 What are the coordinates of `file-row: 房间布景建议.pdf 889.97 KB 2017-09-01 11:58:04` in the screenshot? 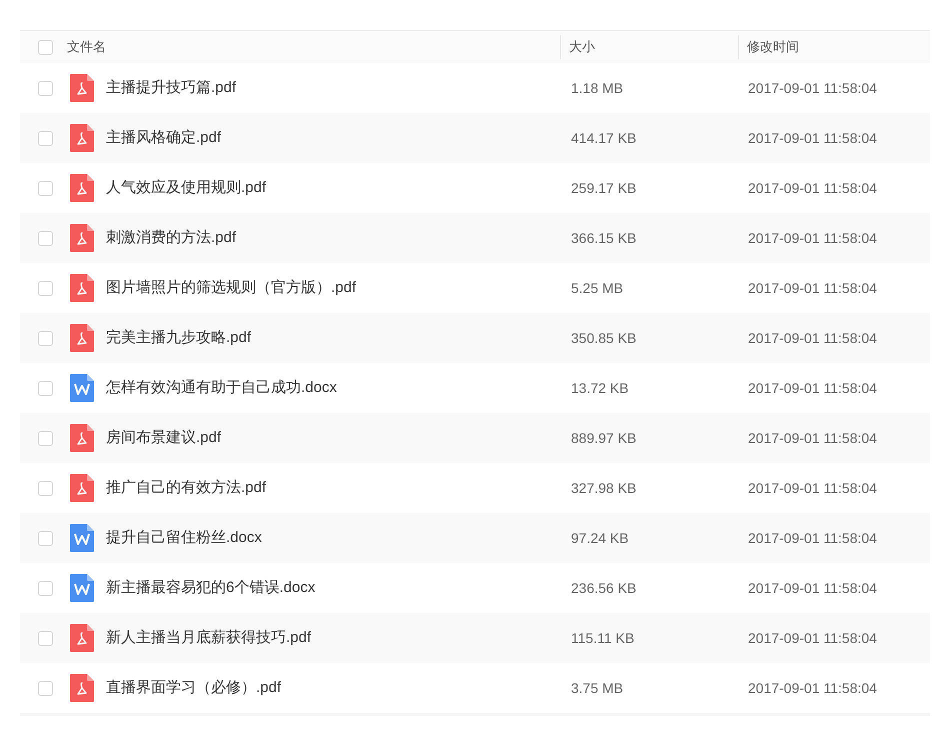 It's located at (475, 438).